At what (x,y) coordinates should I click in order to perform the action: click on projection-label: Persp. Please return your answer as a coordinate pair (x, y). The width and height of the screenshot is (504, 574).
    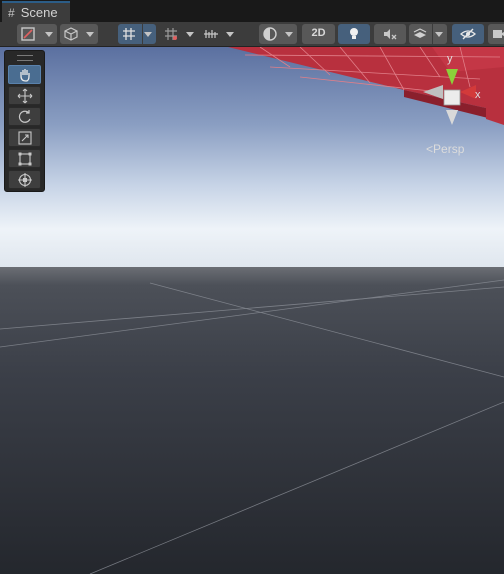
    Looking at the image, I should click on (449, 149).